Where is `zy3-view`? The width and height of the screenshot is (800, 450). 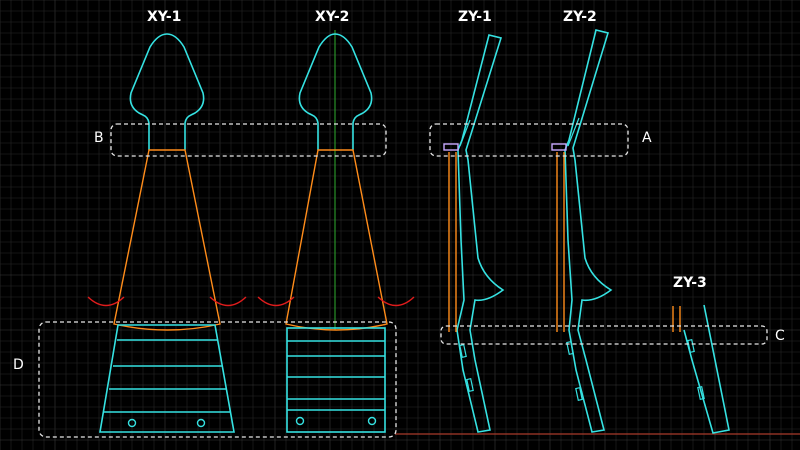 zy3-view is located at coordinates (701, 369).